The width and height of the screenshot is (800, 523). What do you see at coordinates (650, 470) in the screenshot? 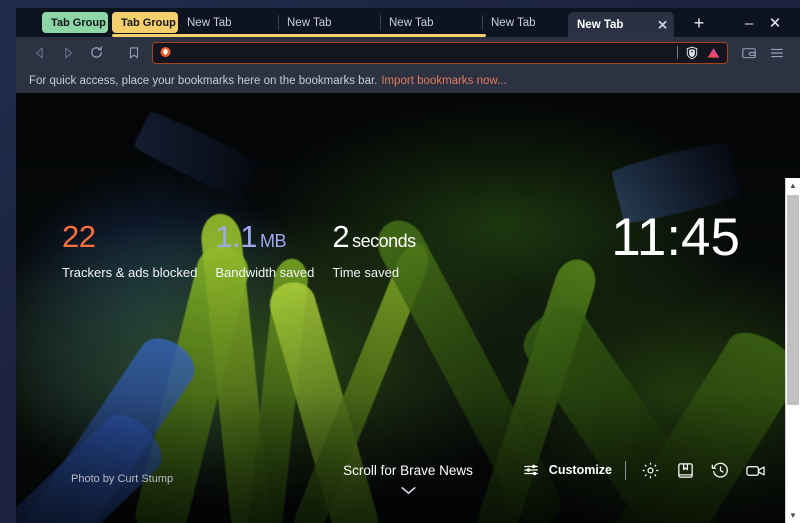
I see `gear-icon` at bounding box center [650, 470].